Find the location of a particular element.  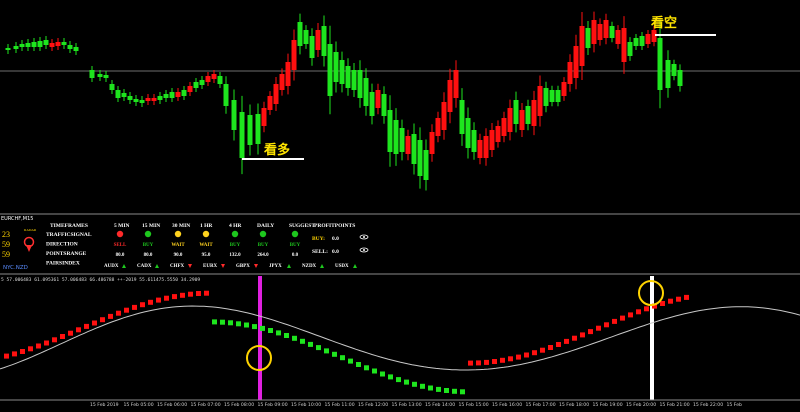

time-label: 15 Feb 13:00 is located at coordinates (407, 405).